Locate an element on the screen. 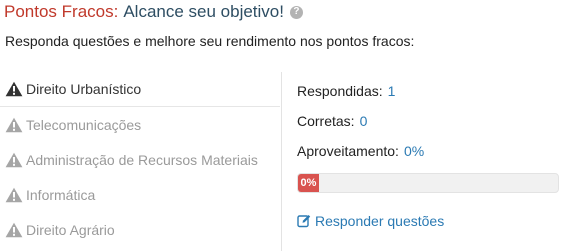 This screenshot has height=251, width=569. stat-performance-label: Aproveitamento: is located at coordinates (348, 151).